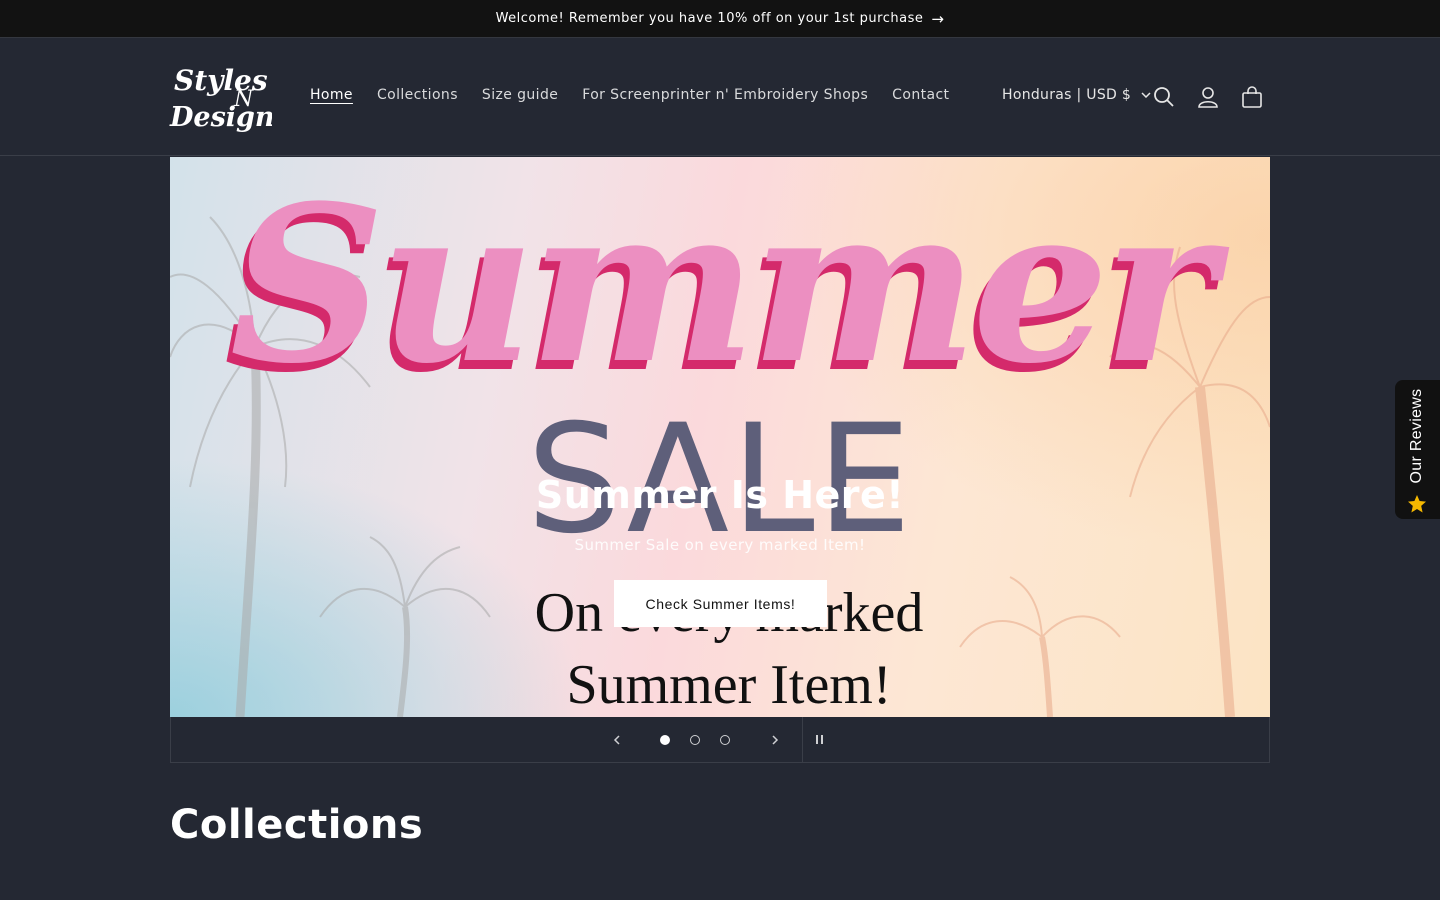  I want to click on cart-icon, so click(1252, 97).